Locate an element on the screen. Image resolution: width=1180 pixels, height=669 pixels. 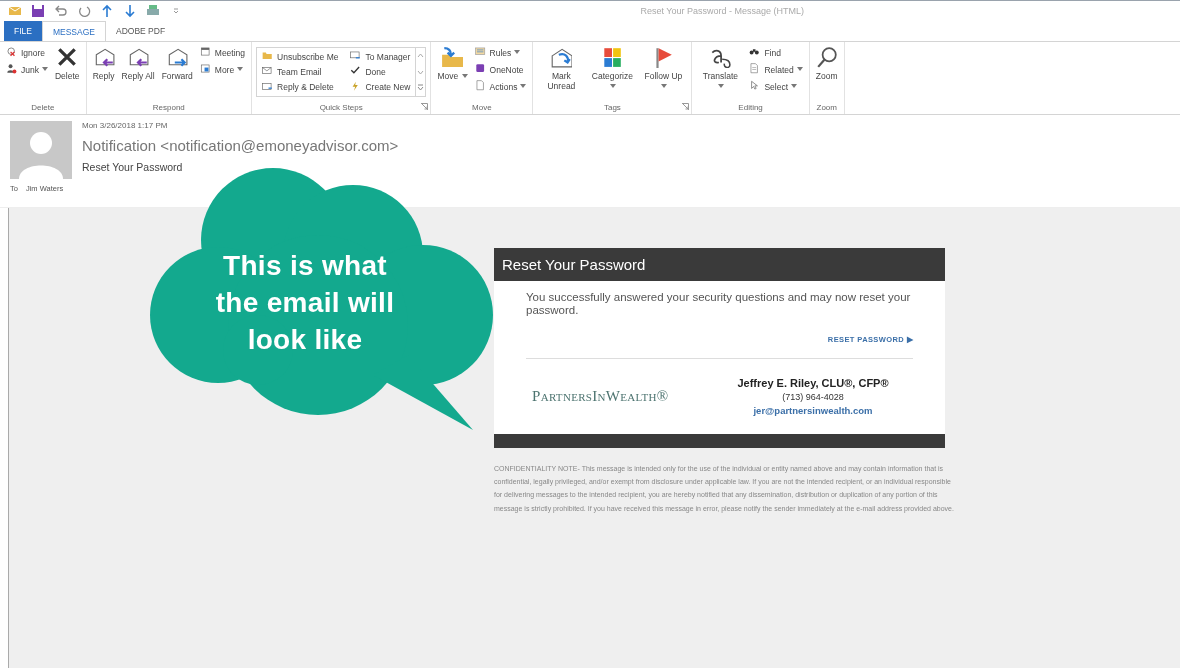
quick-step: Reply & Delete is located at coordinates (300, 87).